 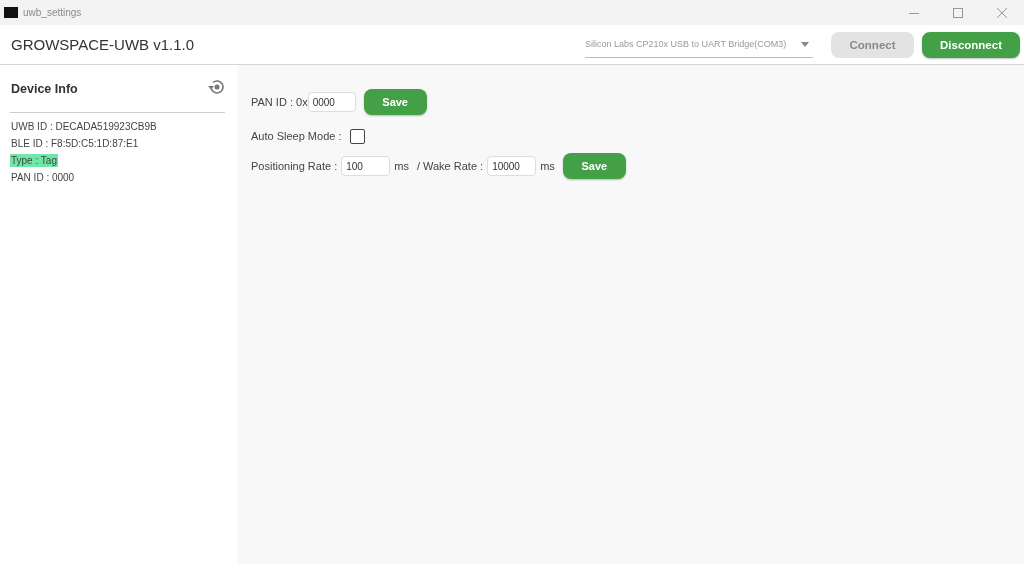 I want to click on section-title: Device Info, so click(x=44, y=88).